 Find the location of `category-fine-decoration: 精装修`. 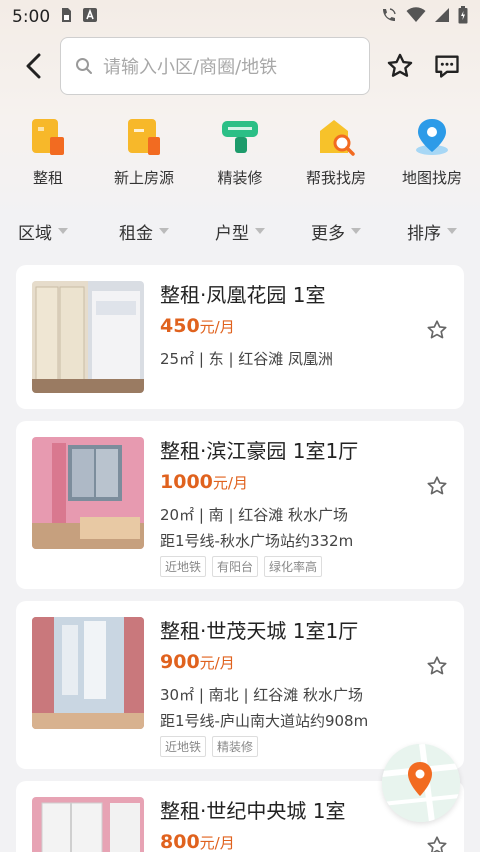

category-fine-decoration: 精装修 is located at coordinates (240, 155).